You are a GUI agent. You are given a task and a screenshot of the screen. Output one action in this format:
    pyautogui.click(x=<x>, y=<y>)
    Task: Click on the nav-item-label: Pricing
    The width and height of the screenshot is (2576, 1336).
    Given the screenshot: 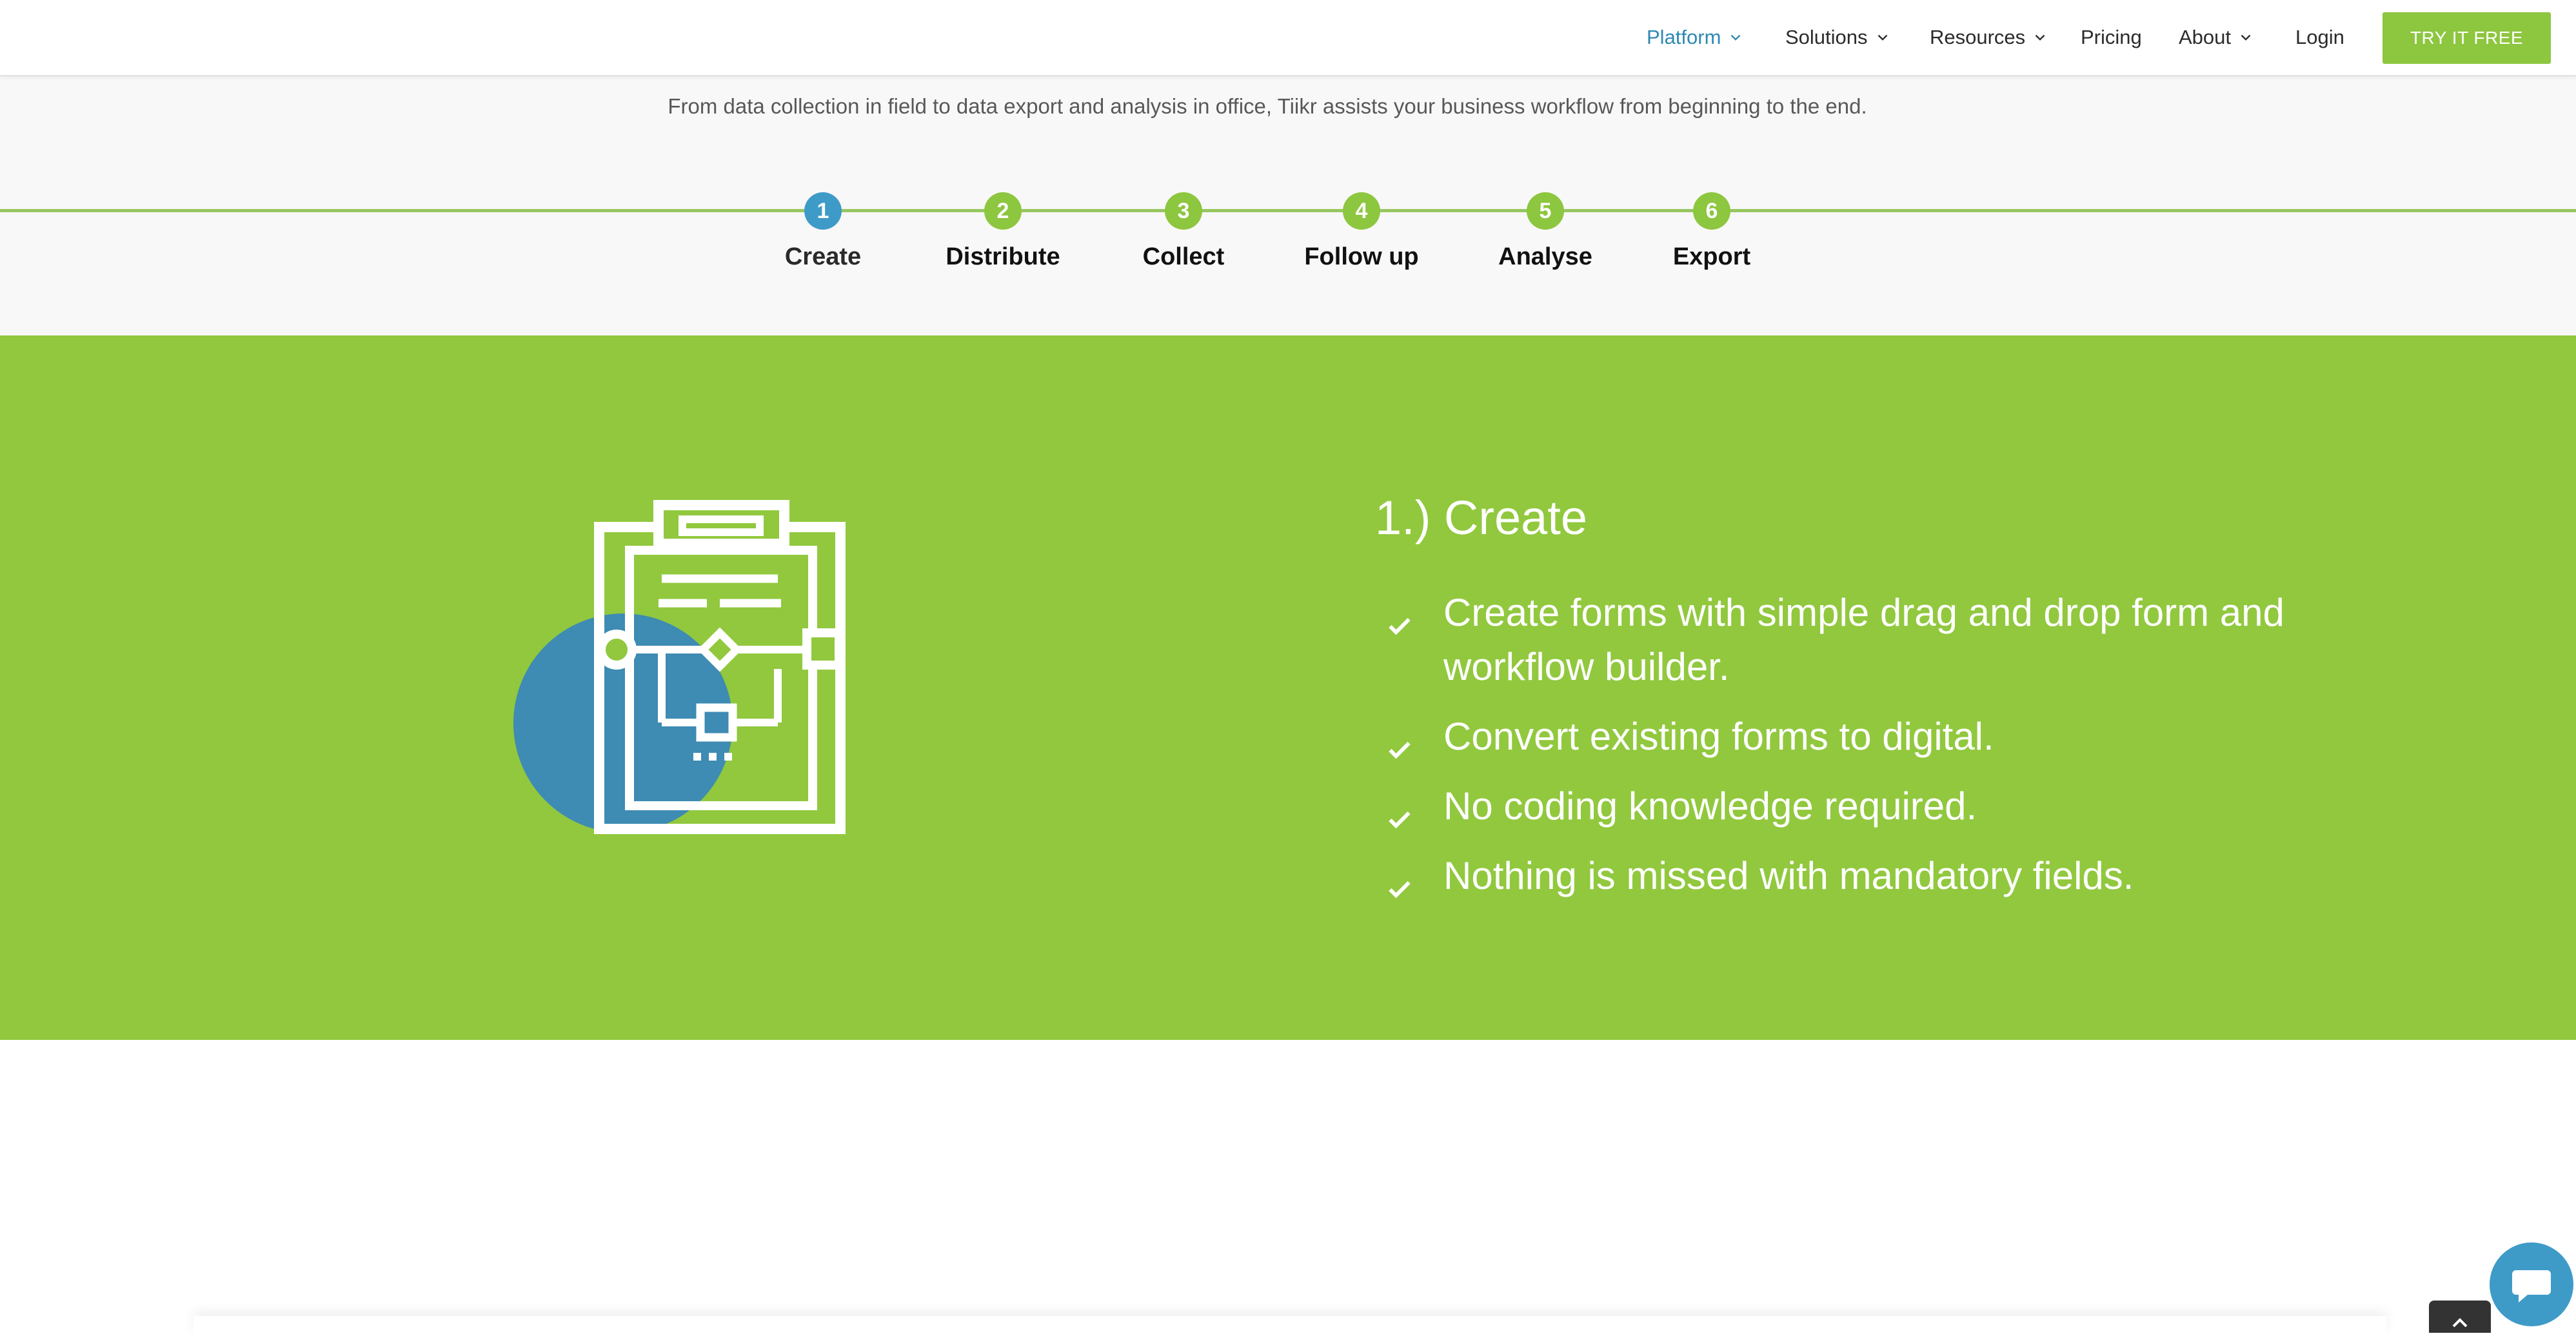 What is the action you would take?
    pyautogui.click(x=2111, y=37)
    